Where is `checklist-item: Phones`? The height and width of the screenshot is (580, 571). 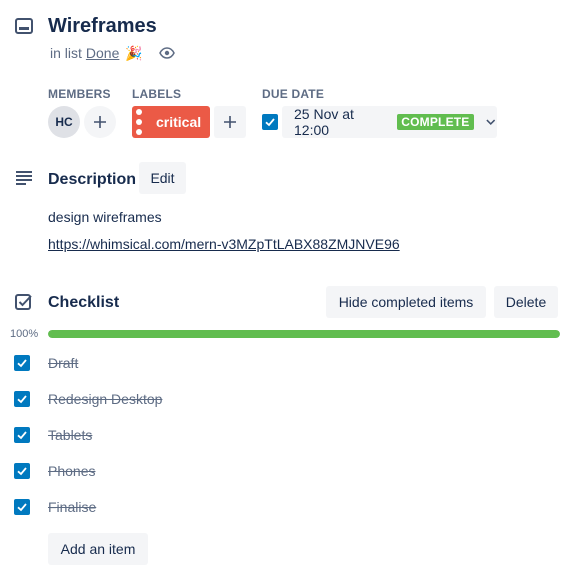
checklist-item: Phones is located at coordinates (284, 471).